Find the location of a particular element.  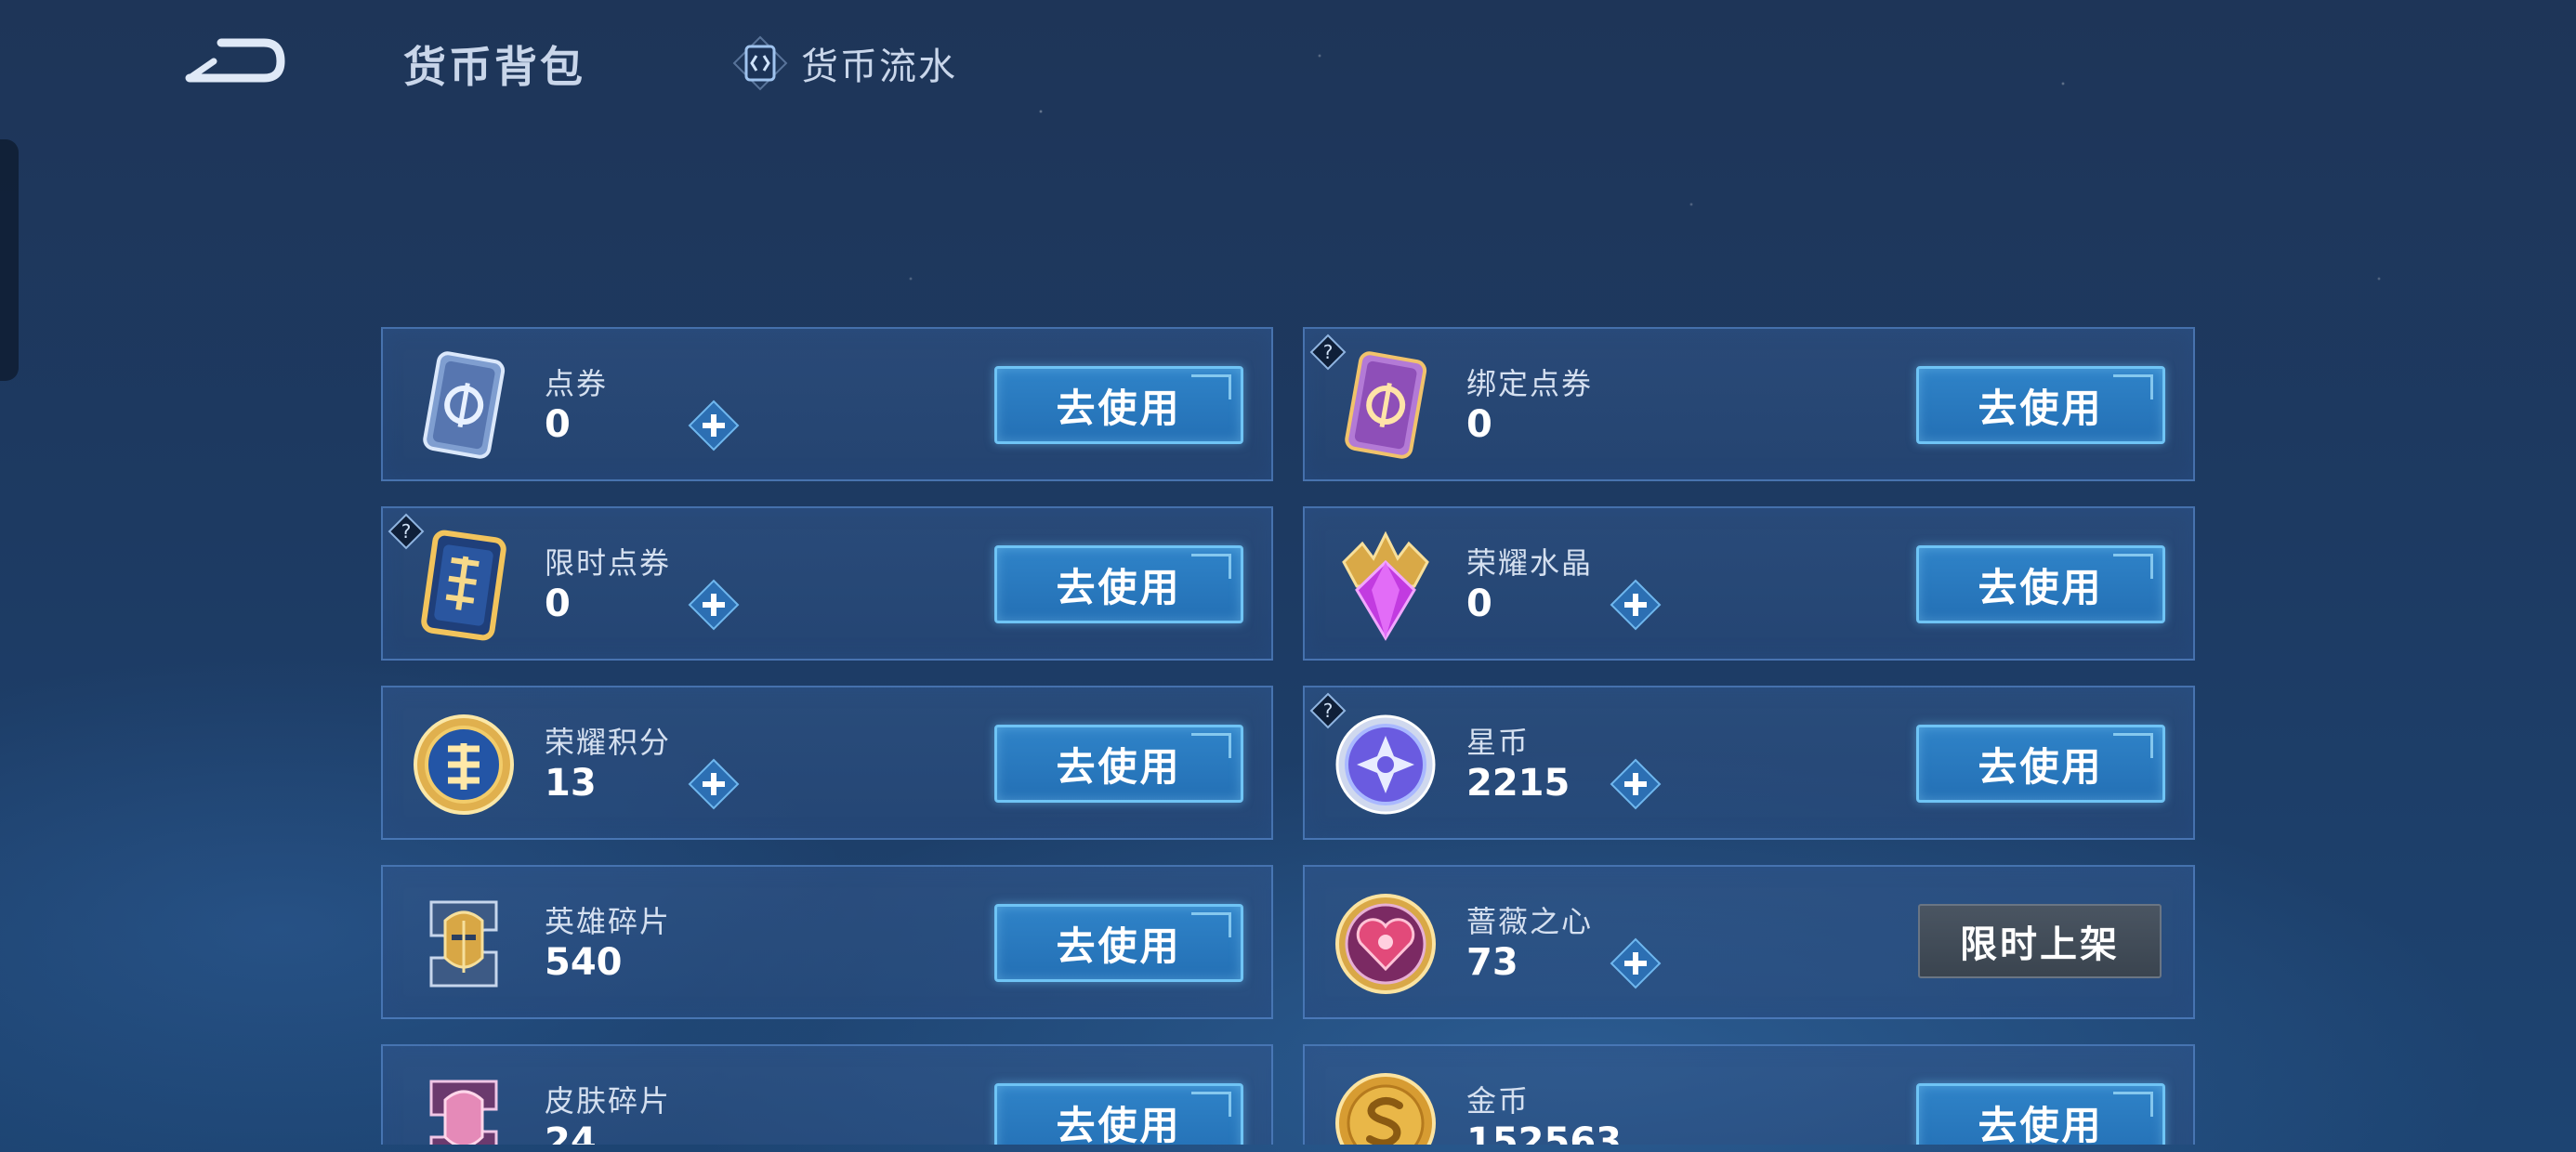

side-edge-tab is located at coordinates (9, 260).